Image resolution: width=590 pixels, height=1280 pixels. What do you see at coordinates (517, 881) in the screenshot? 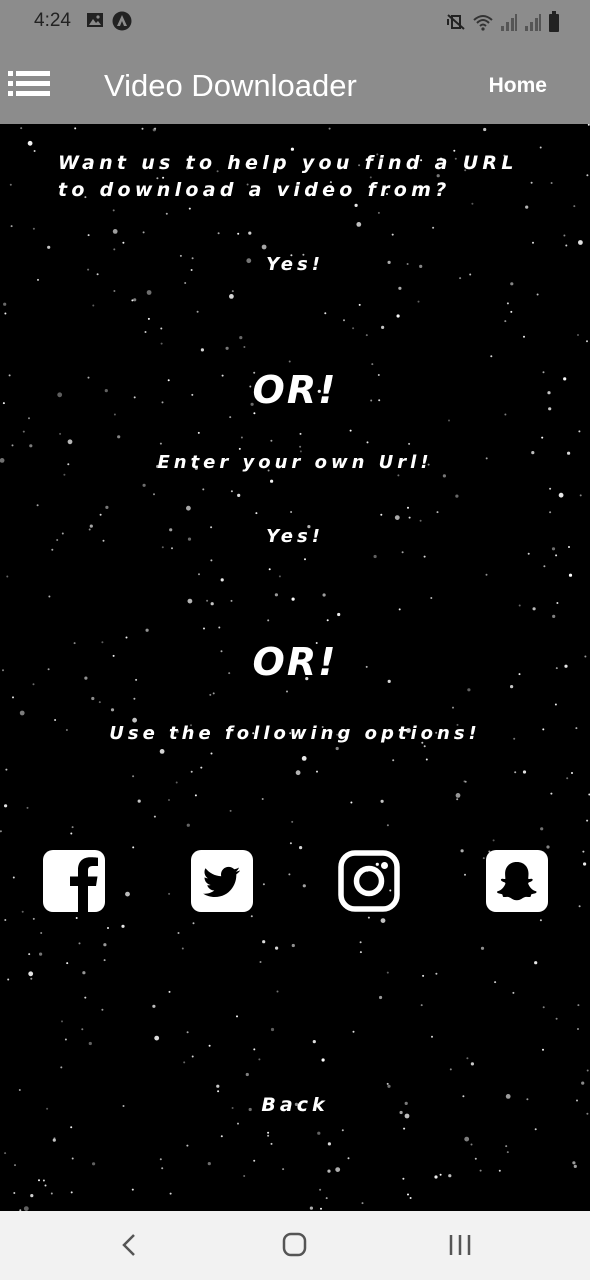
I see `snapchat-button` at bounding box center [517, 881].